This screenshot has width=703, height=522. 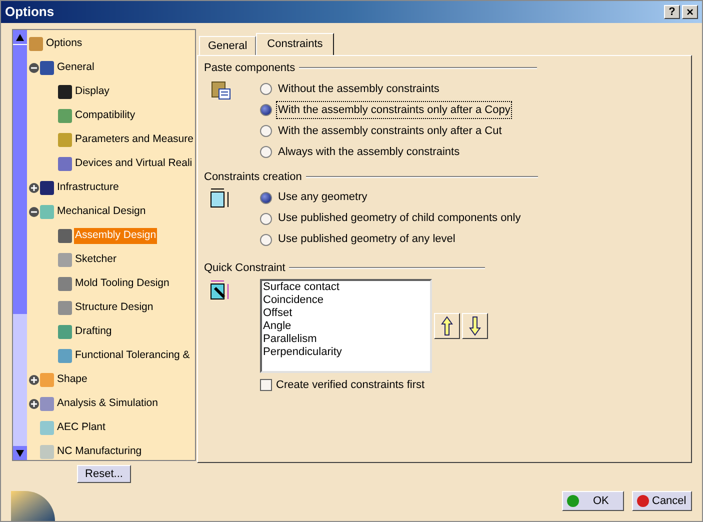 I want to click on tree-item: Compatibility, so click(x=105, y=116).